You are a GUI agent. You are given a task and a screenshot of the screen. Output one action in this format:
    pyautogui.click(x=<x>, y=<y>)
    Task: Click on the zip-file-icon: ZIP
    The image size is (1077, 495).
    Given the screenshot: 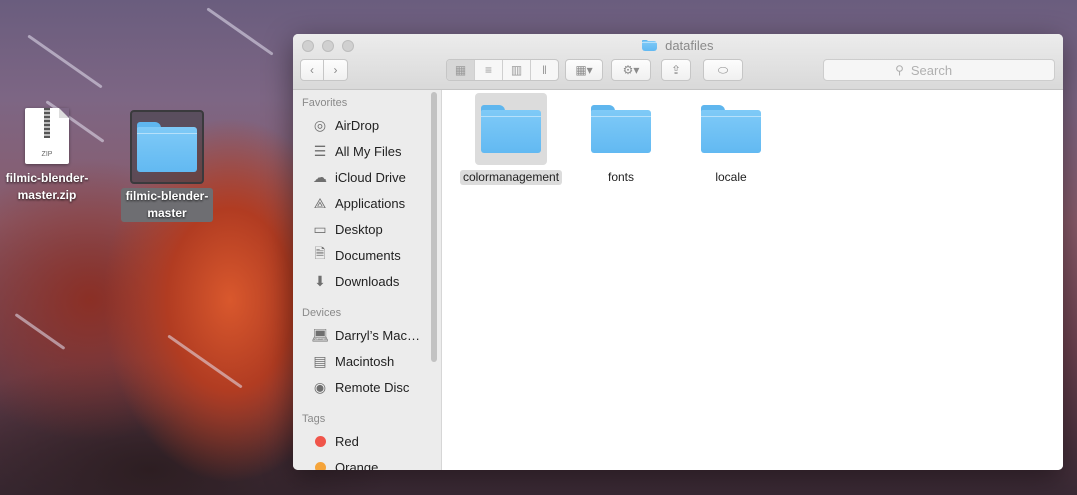 What is the action you would take?
    pyautogui.click(x=47, y=136)
    